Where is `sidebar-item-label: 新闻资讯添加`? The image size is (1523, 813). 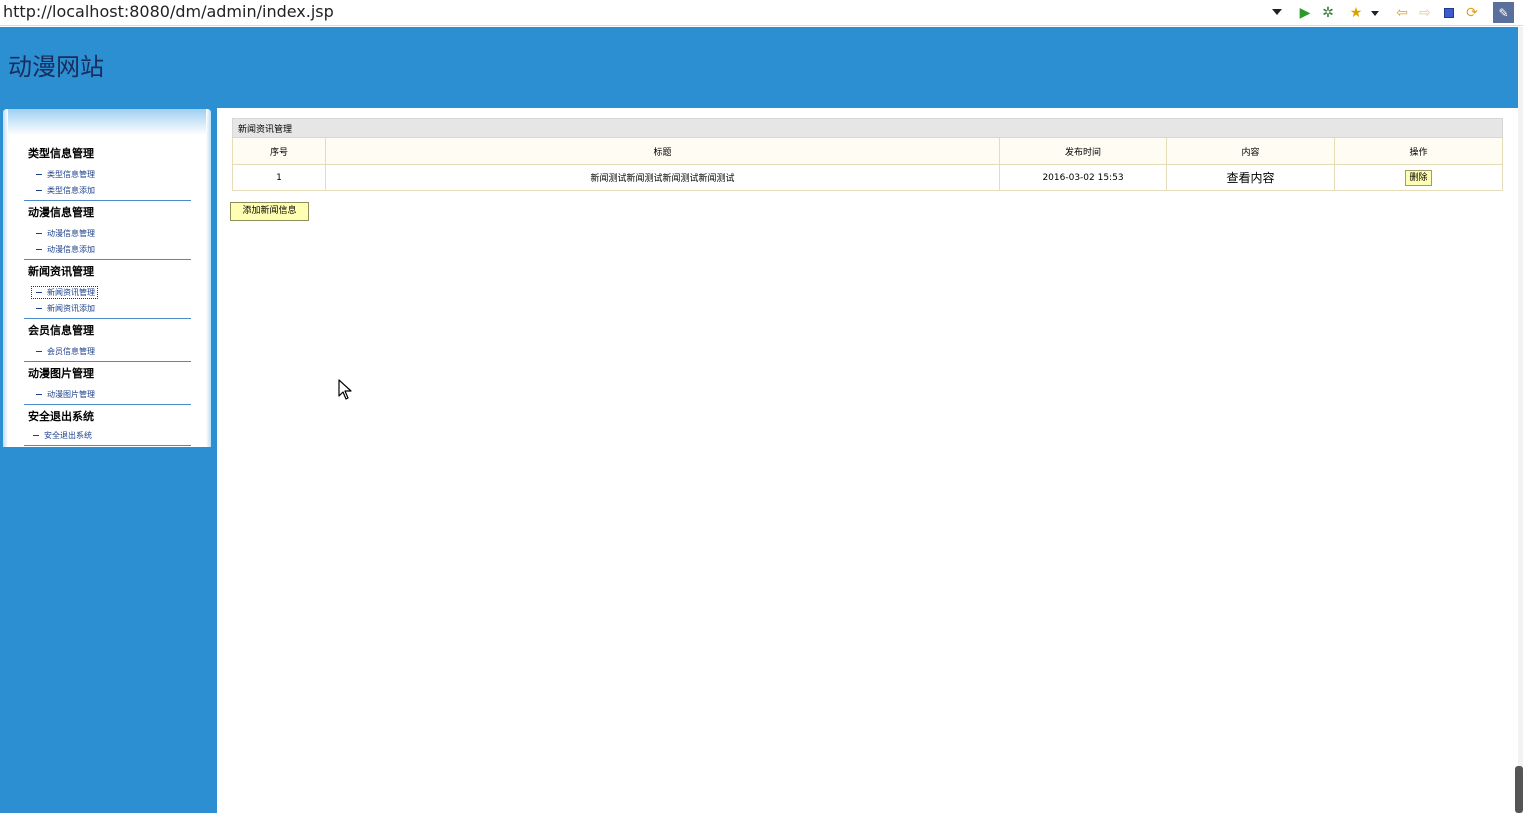
sidebar-item-label: 新闻资讯添加 is located at coordinates (71, 308).